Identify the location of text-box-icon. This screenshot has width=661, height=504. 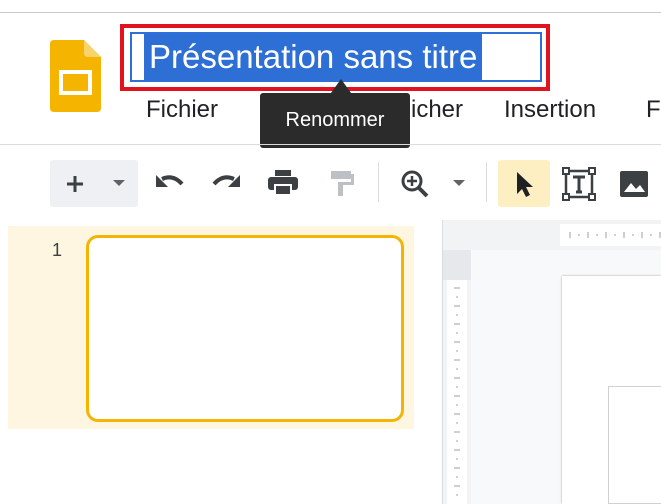
(579, 184).